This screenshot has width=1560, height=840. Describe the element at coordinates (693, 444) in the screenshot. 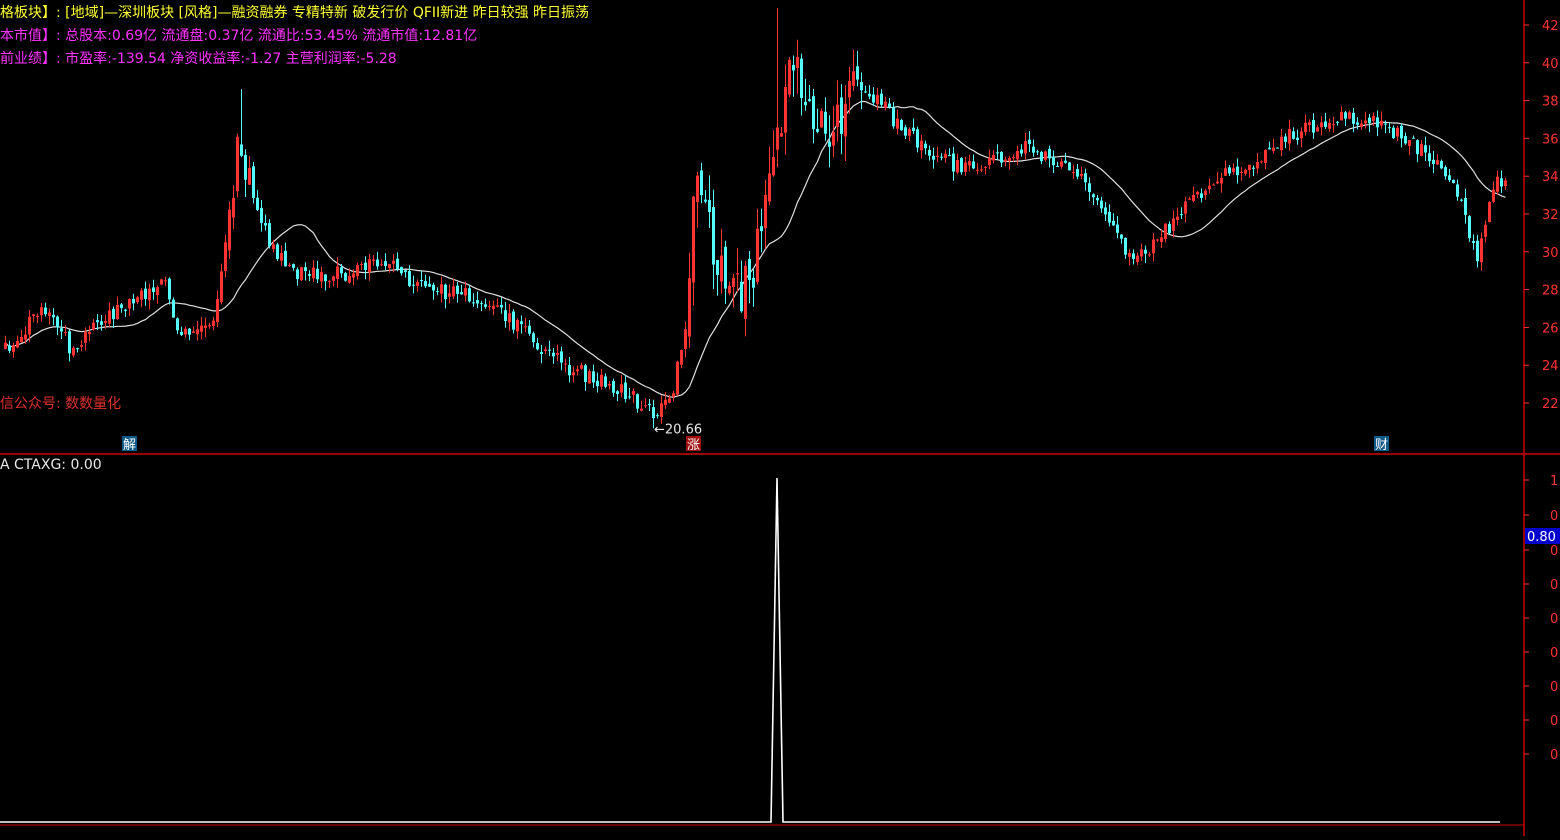

I see `event-badge: 涨` at that location.